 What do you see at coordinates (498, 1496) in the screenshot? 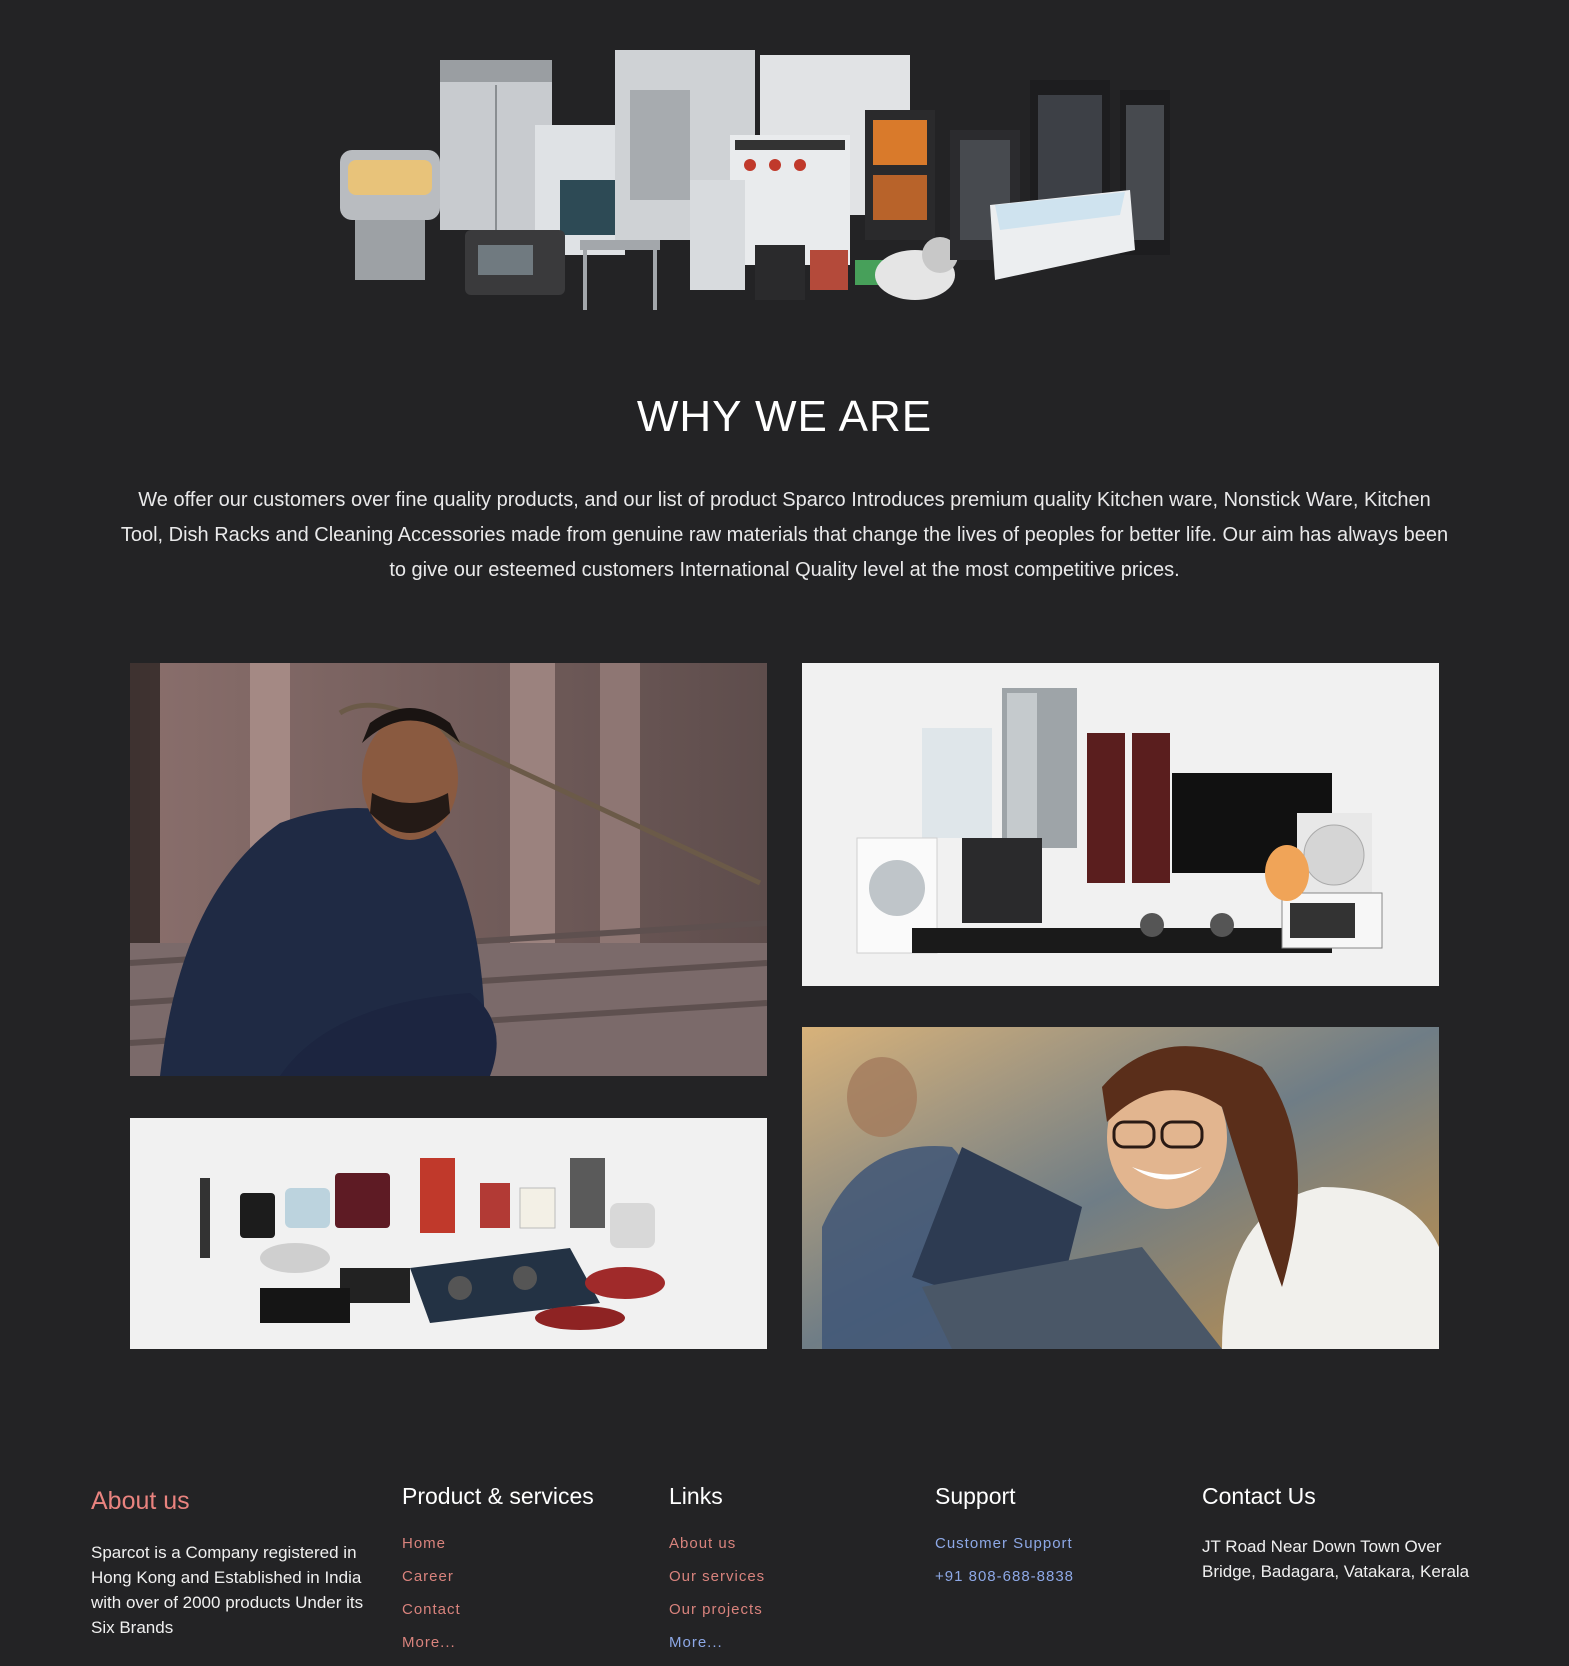
I see `products-heading: Product & services` at bounding box center [498, 1496].